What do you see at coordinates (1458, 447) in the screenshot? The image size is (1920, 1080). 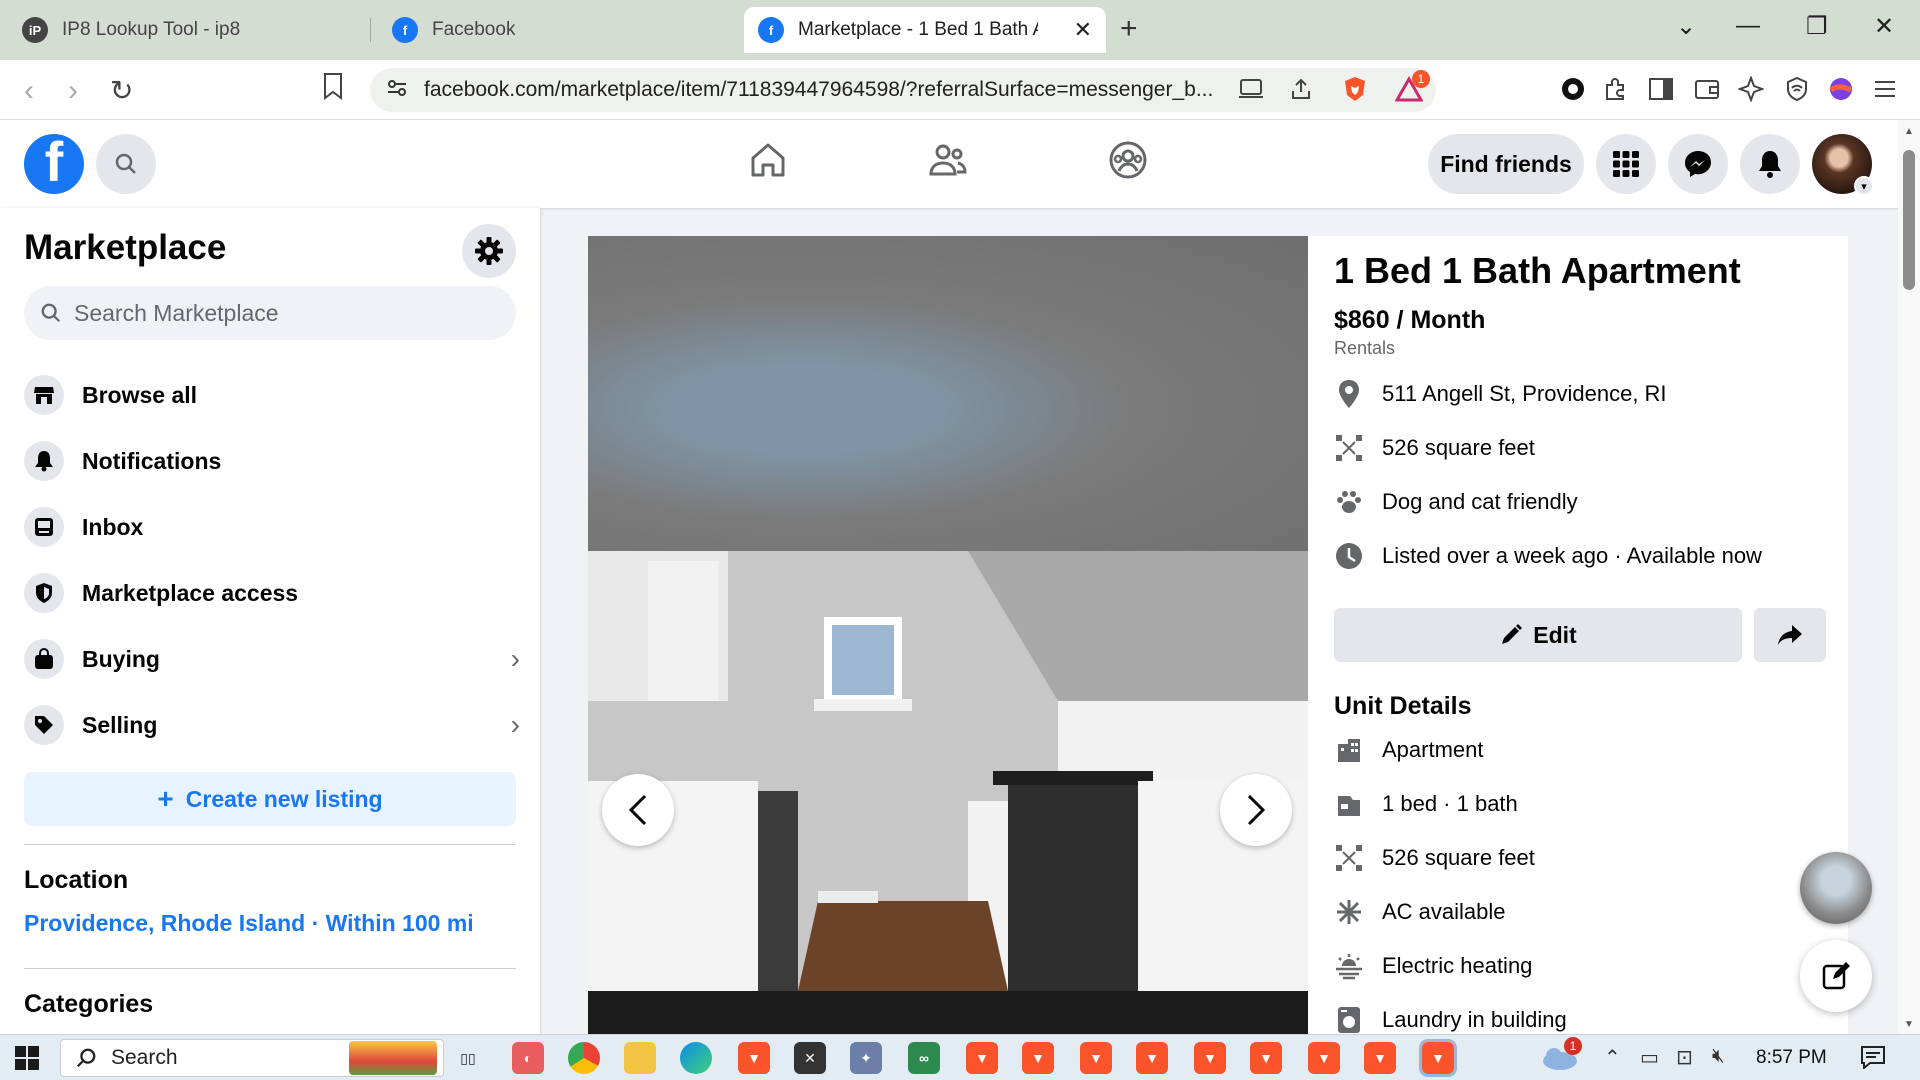 I see `fact-text: 526 square feet` at bounding box center [1458, 447].